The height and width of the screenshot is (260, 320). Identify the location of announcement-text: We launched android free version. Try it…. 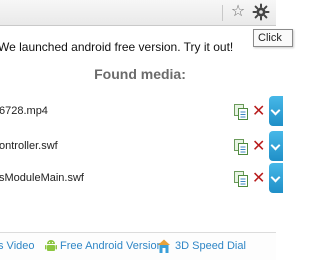
(117, 47).